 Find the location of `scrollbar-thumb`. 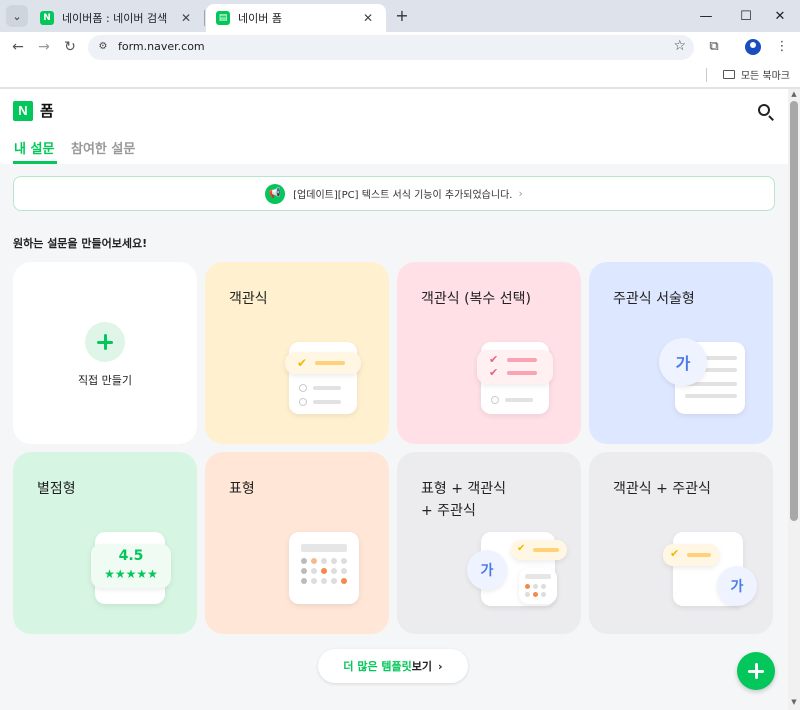

scrollbar-thumb is located at coordinates (794, 311).